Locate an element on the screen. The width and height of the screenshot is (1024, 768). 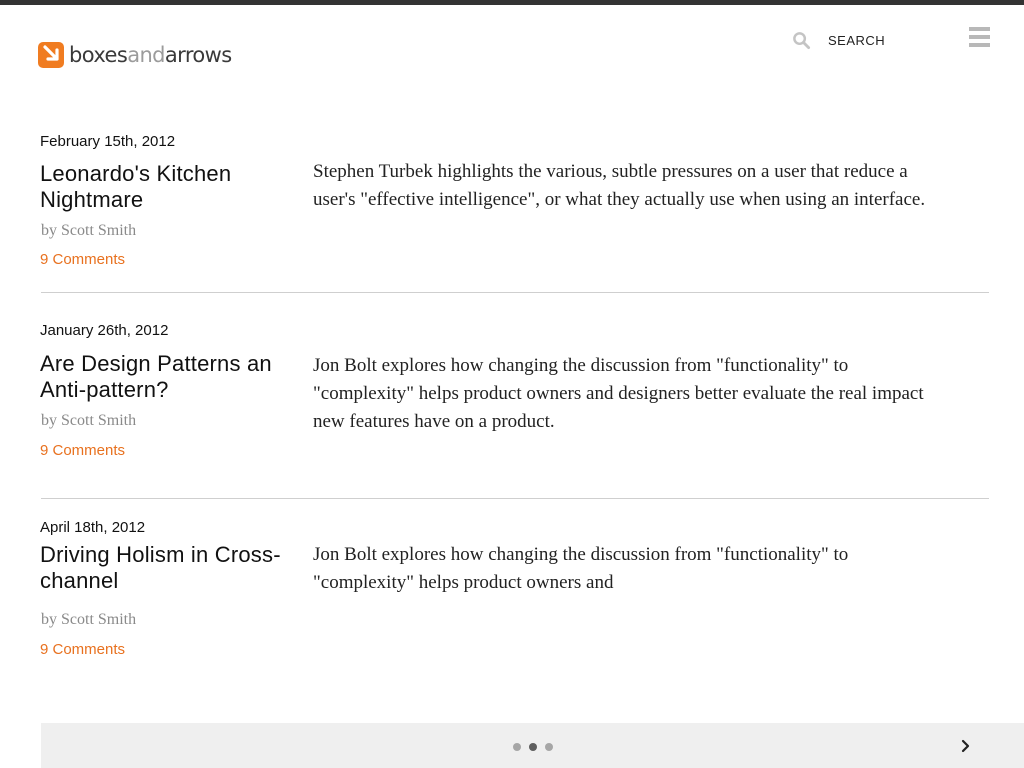
hamburger-menu-icon is located at coordinates (979, 37).